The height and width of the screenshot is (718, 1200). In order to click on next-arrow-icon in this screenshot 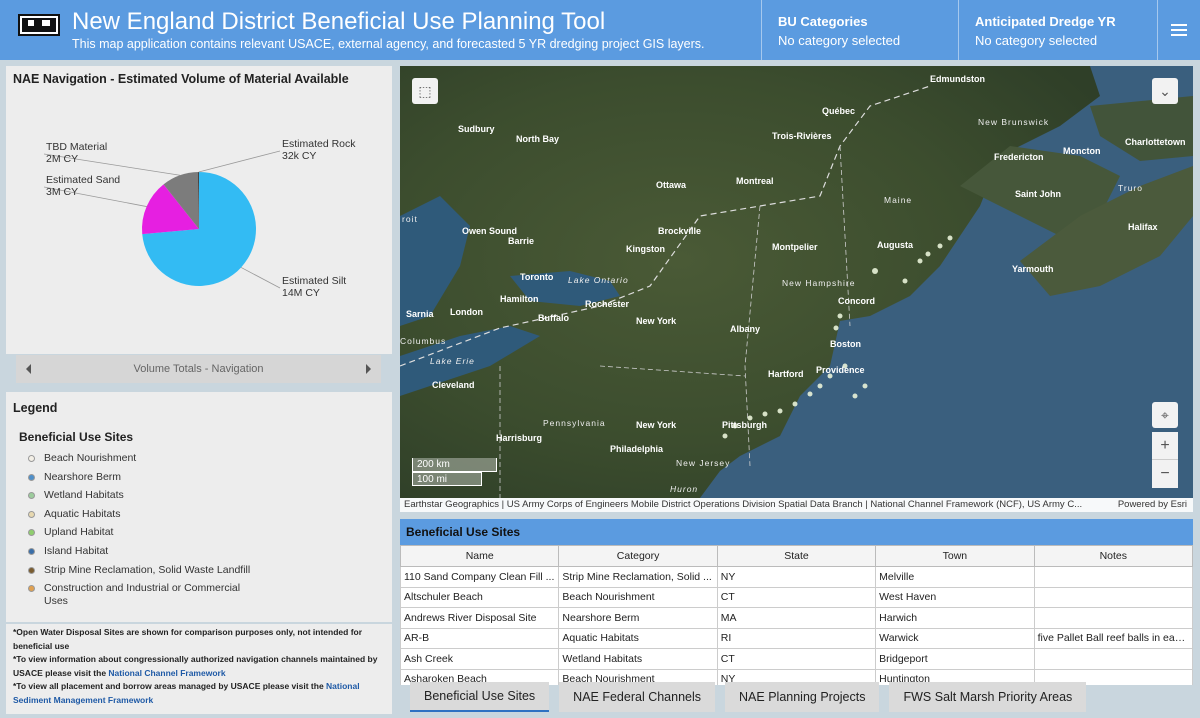, I will do `click(368, 369)`.